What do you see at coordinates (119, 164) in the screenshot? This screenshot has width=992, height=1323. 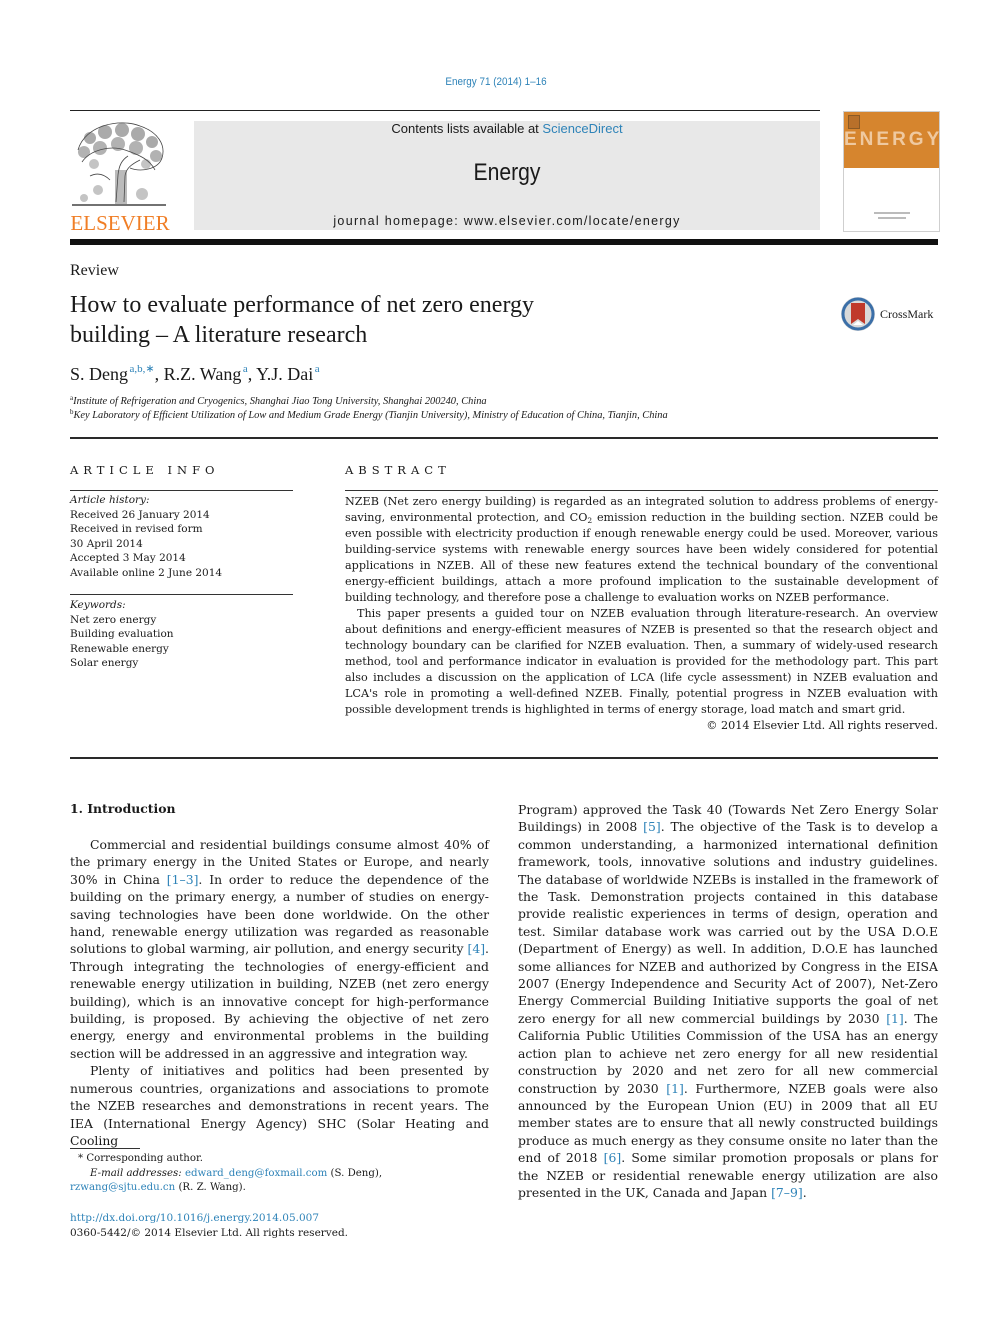 I see `elsevier-tree-icon` at bounding box center [119, 164].